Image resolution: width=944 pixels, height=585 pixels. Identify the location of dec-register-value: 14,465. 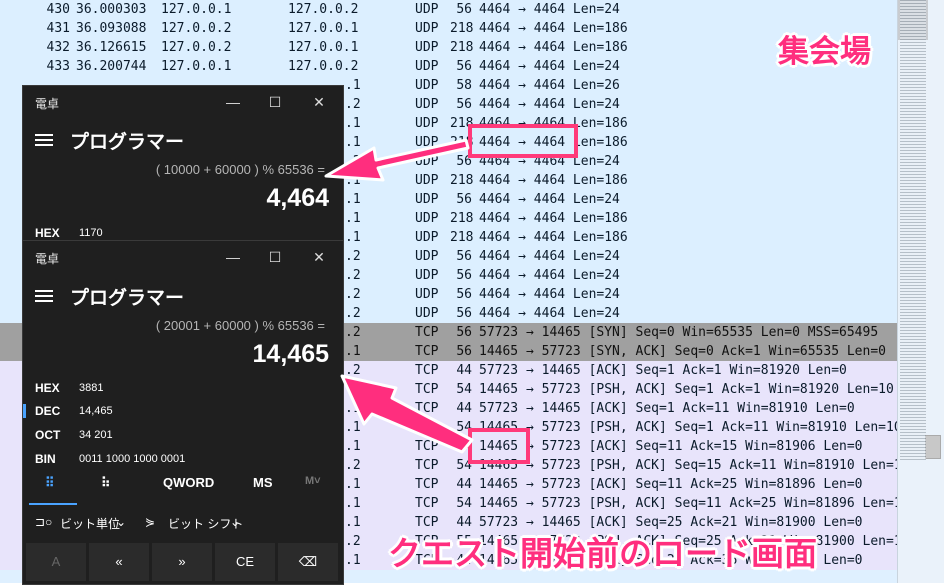
(96, 411).